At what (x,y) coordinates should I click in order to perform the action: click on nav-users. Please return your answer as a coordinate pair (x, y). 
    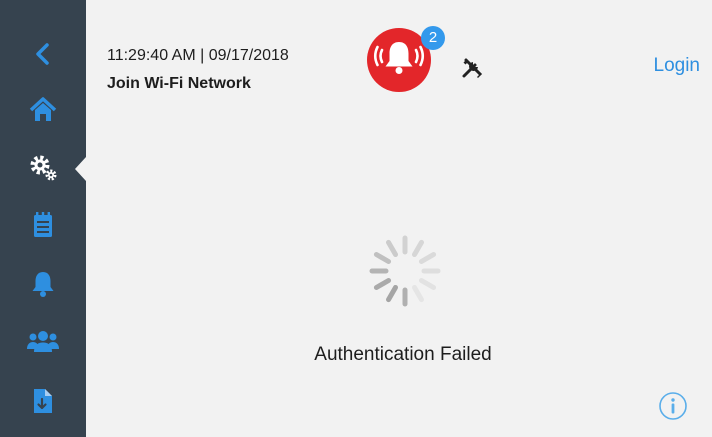
    Looking at the image, I should click on (43, 342).